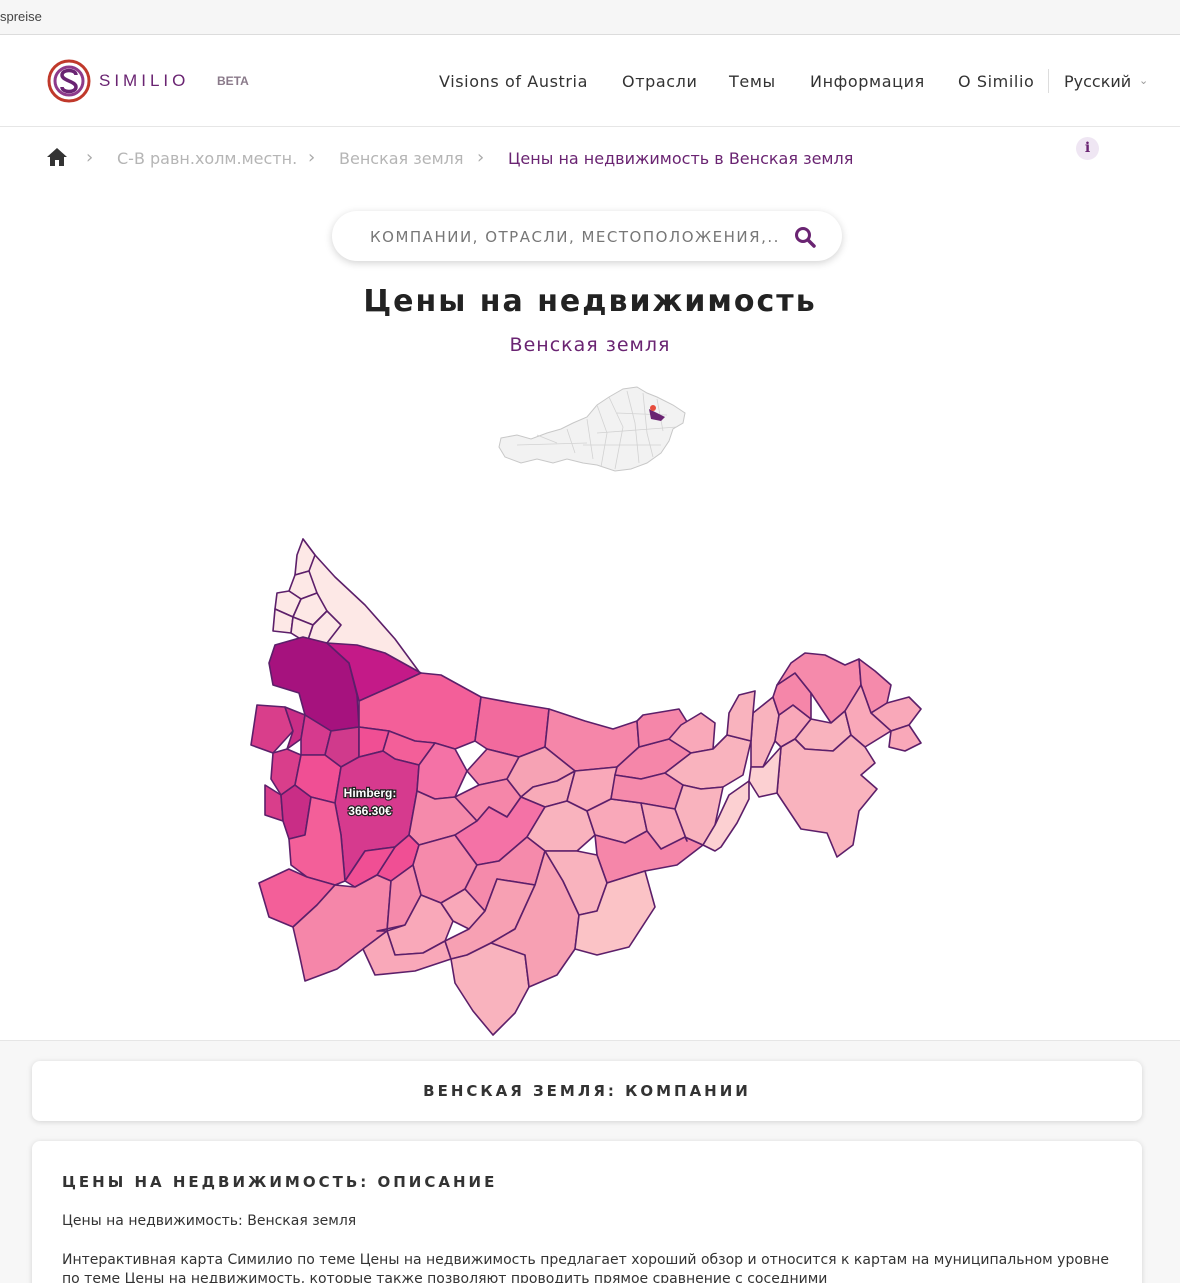 The height and width of the screenshot is (1283, 1180). I want to click on nav-topics: Темы, so click(752, 81).